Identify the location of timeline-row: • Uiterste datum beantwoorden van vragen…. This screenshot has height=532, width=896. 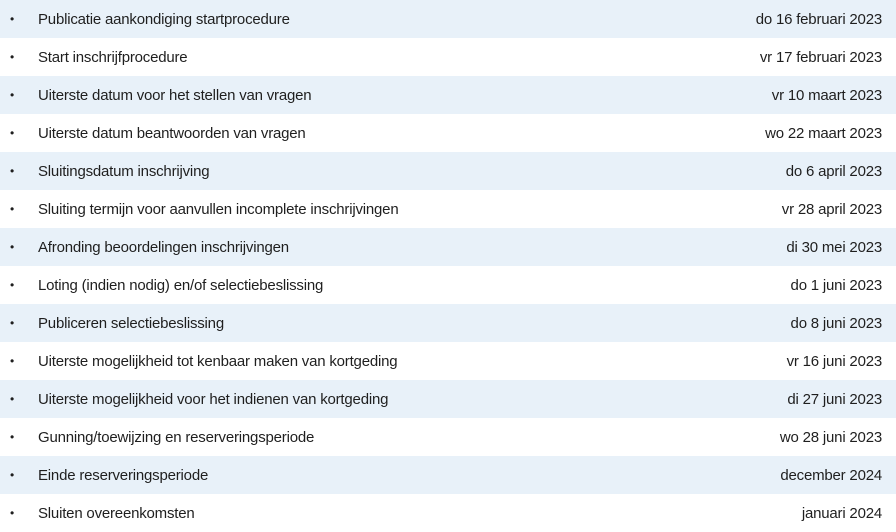
(448, 133).